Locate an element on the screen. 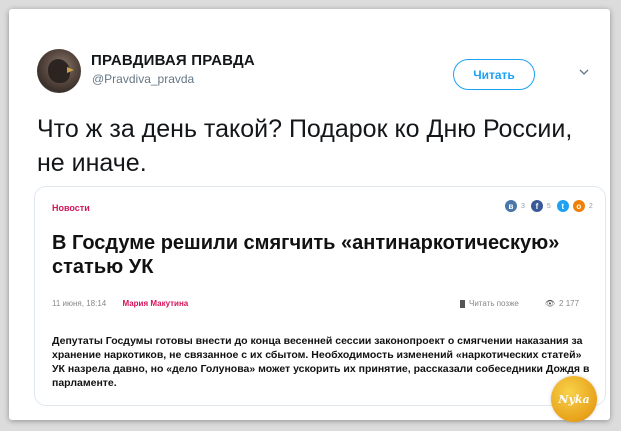 The width and height of the screenshot is (621, 431). user-handle: @Pravdiva_pravda is located at coordinates (143, 79).